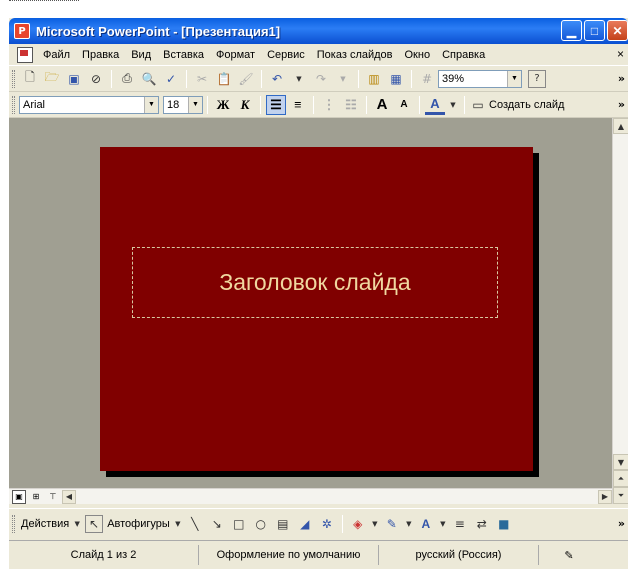 This screenshot has height=569, width=628. Describe the element at coordinates (382, 105) in the screenshot. I see `increase-font-icon: A` at that location.